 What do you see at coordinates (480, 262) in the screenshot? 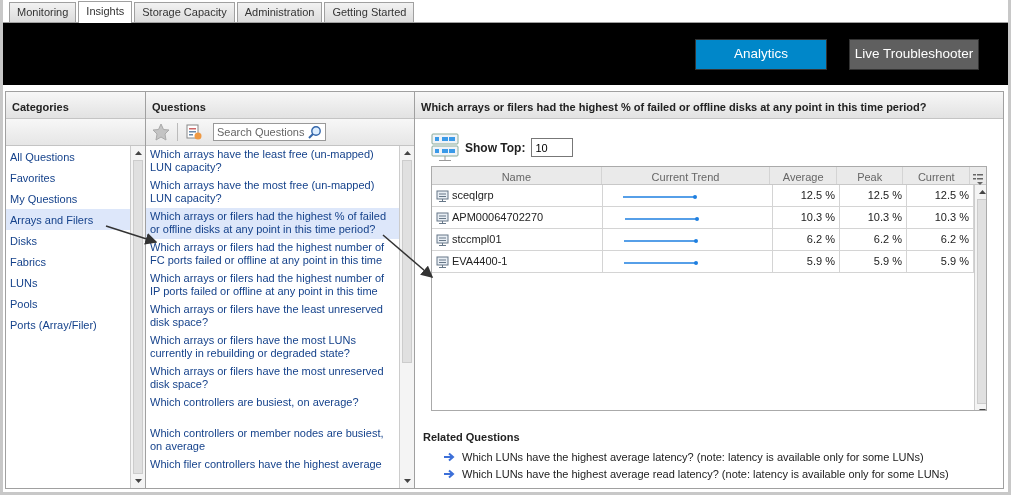
I see `array-name: EVA4400-1` at bounding box center [480, 262].